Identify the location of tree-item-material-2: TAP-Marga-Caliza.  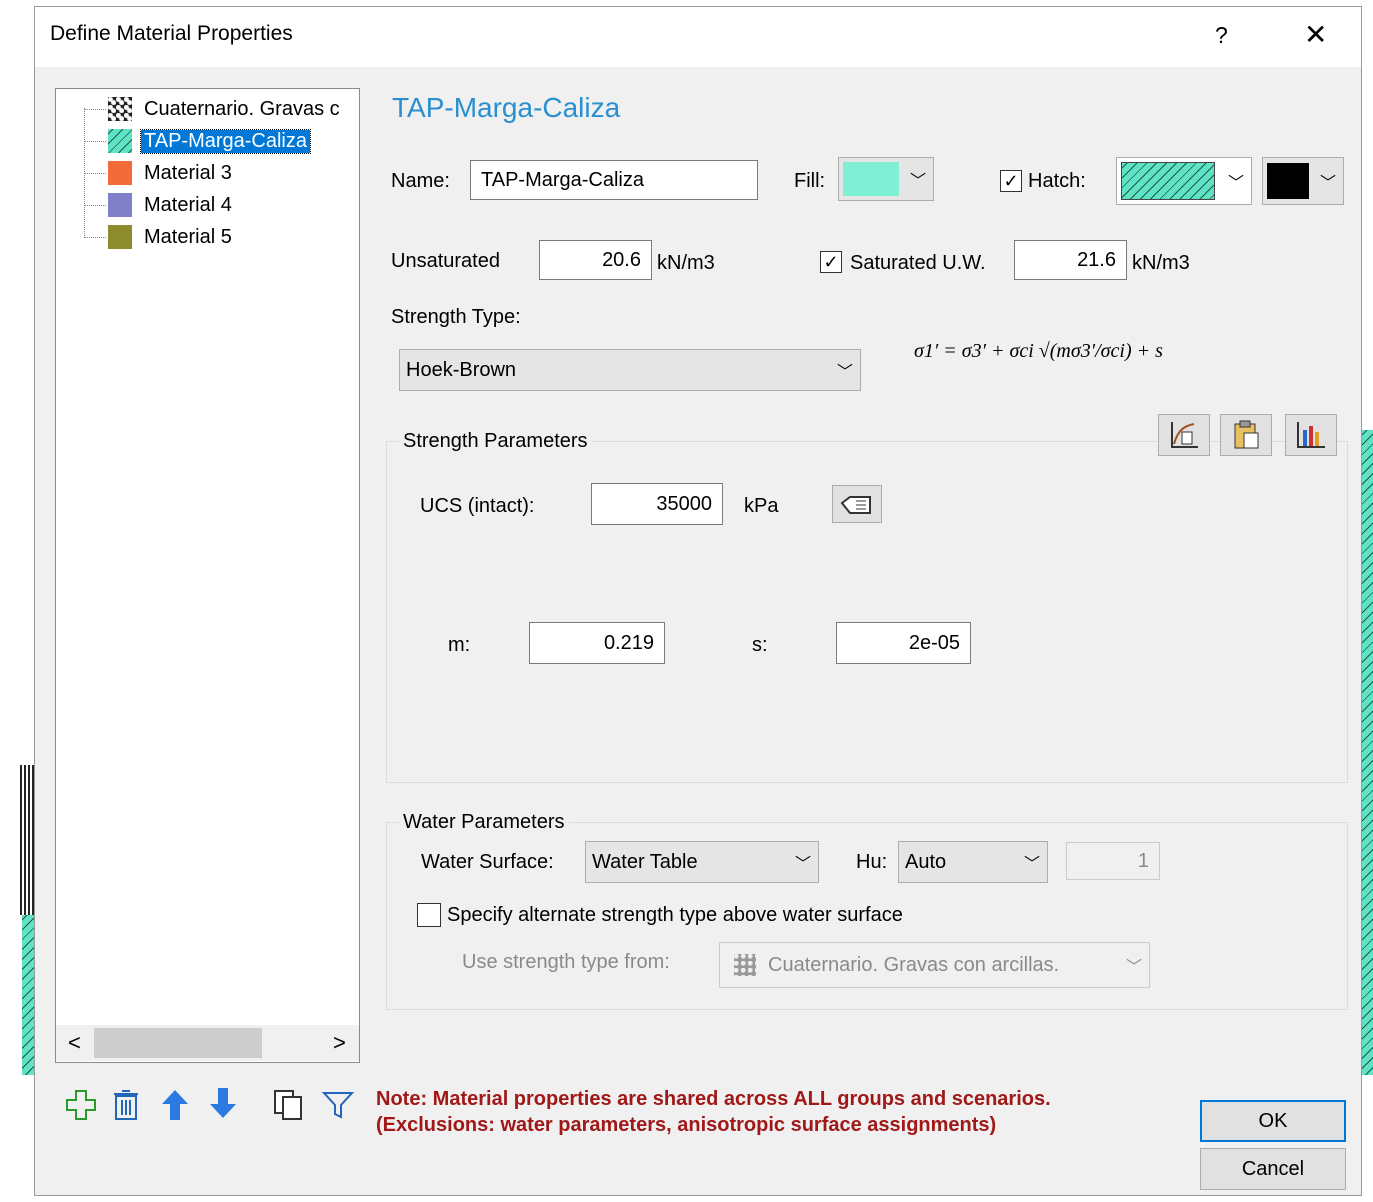
(209, 141).